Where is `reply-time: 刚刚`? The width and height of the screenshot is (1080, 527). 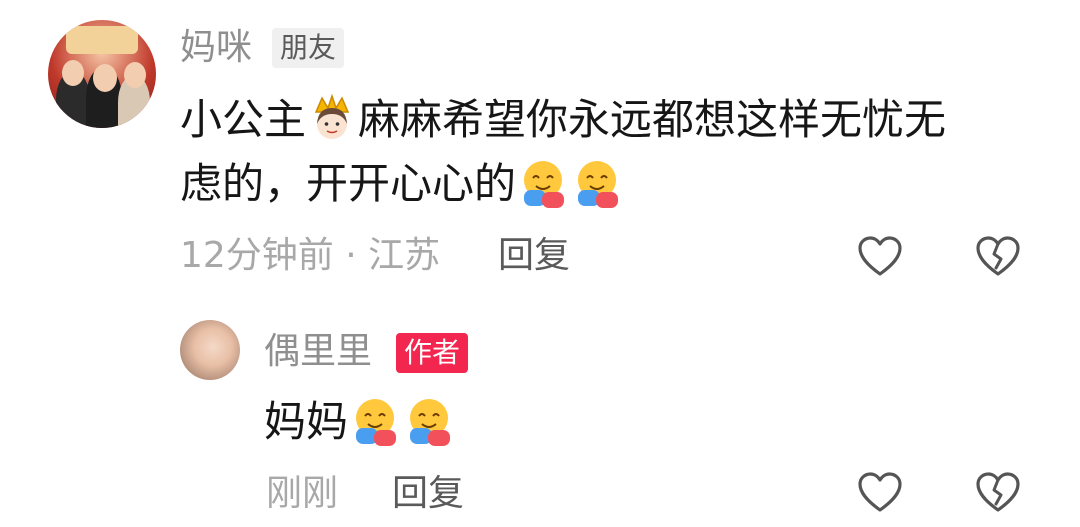
reply-time: 刚刚 is located at coordinates (302, 493).